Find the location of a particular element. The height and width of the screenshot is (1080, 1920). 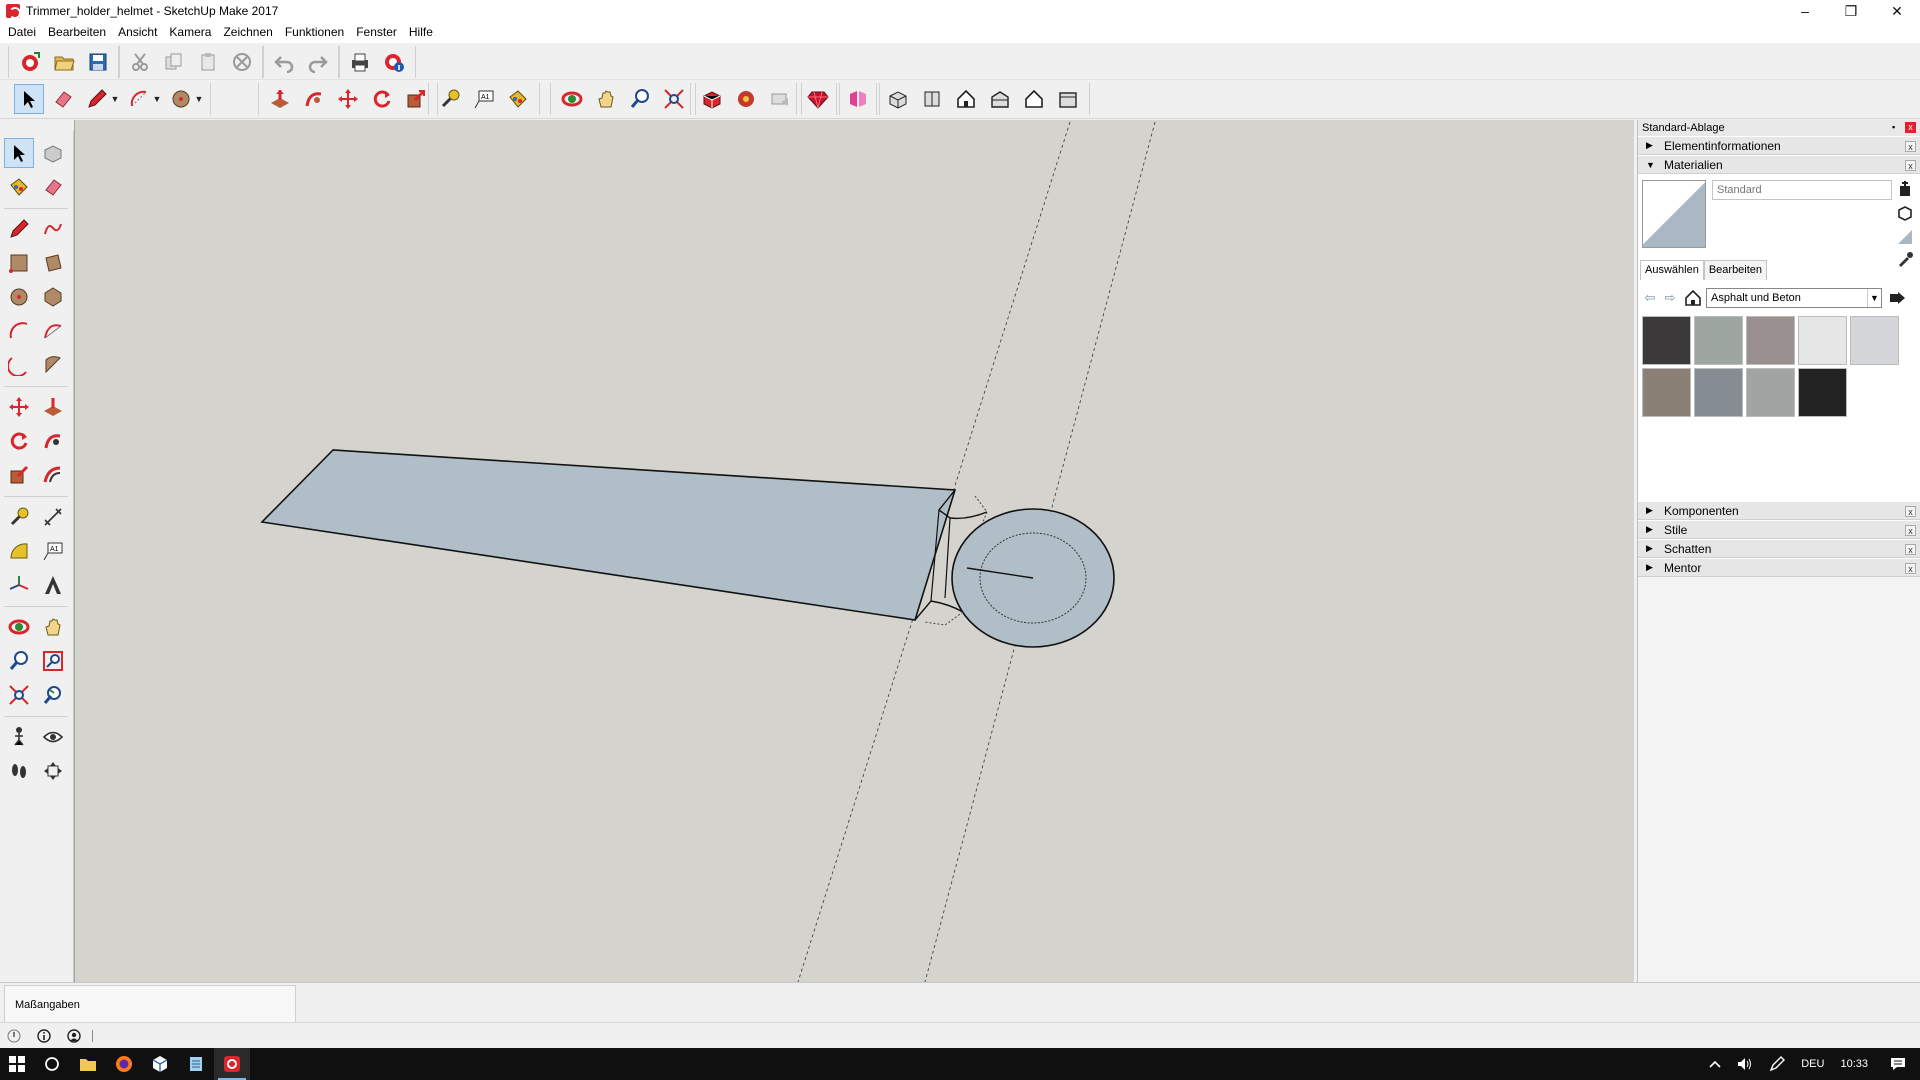

taskbar-app-cube is located at coordinates (160, 1064).